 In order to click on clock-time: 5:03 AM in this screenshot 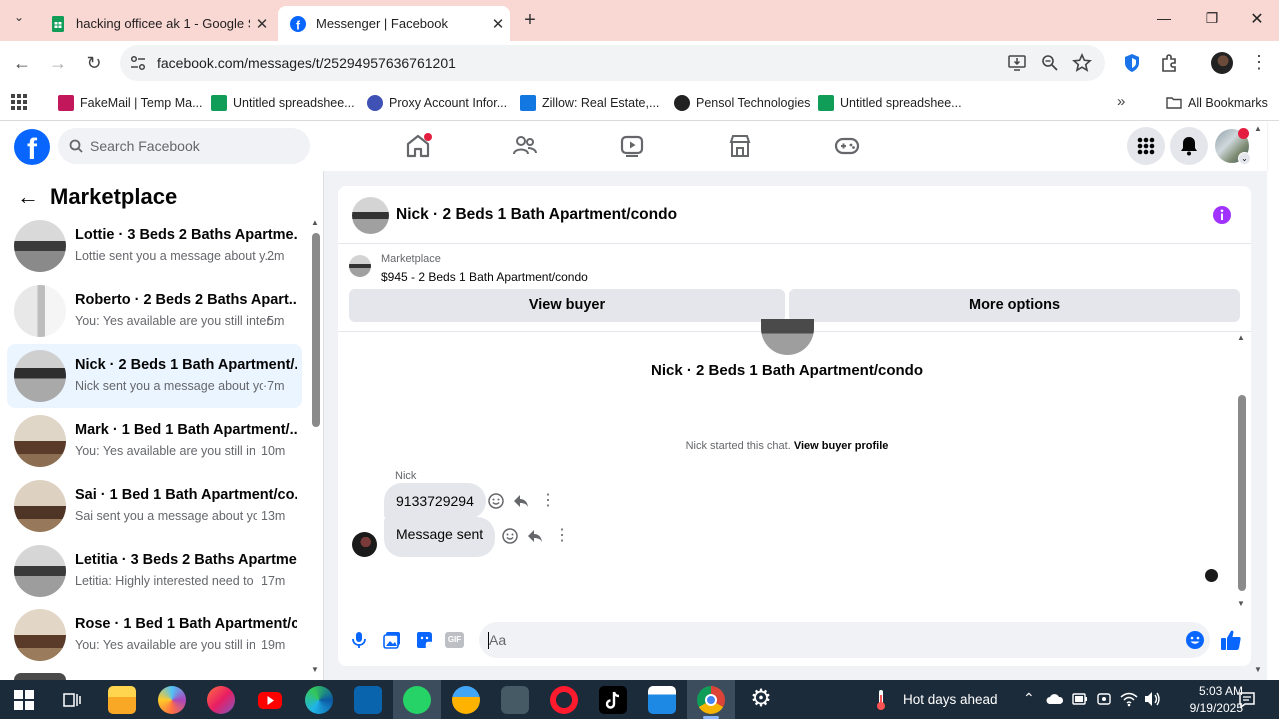, I will do `click(1208, 691)`.